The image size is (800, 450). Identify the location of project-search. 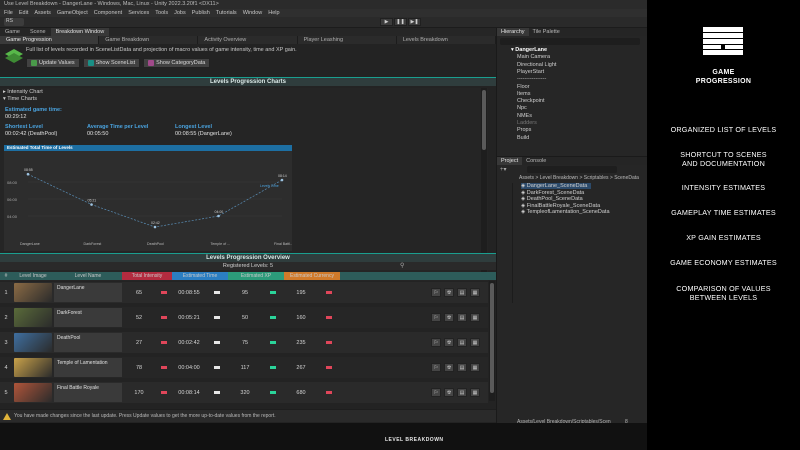
(572, 169).